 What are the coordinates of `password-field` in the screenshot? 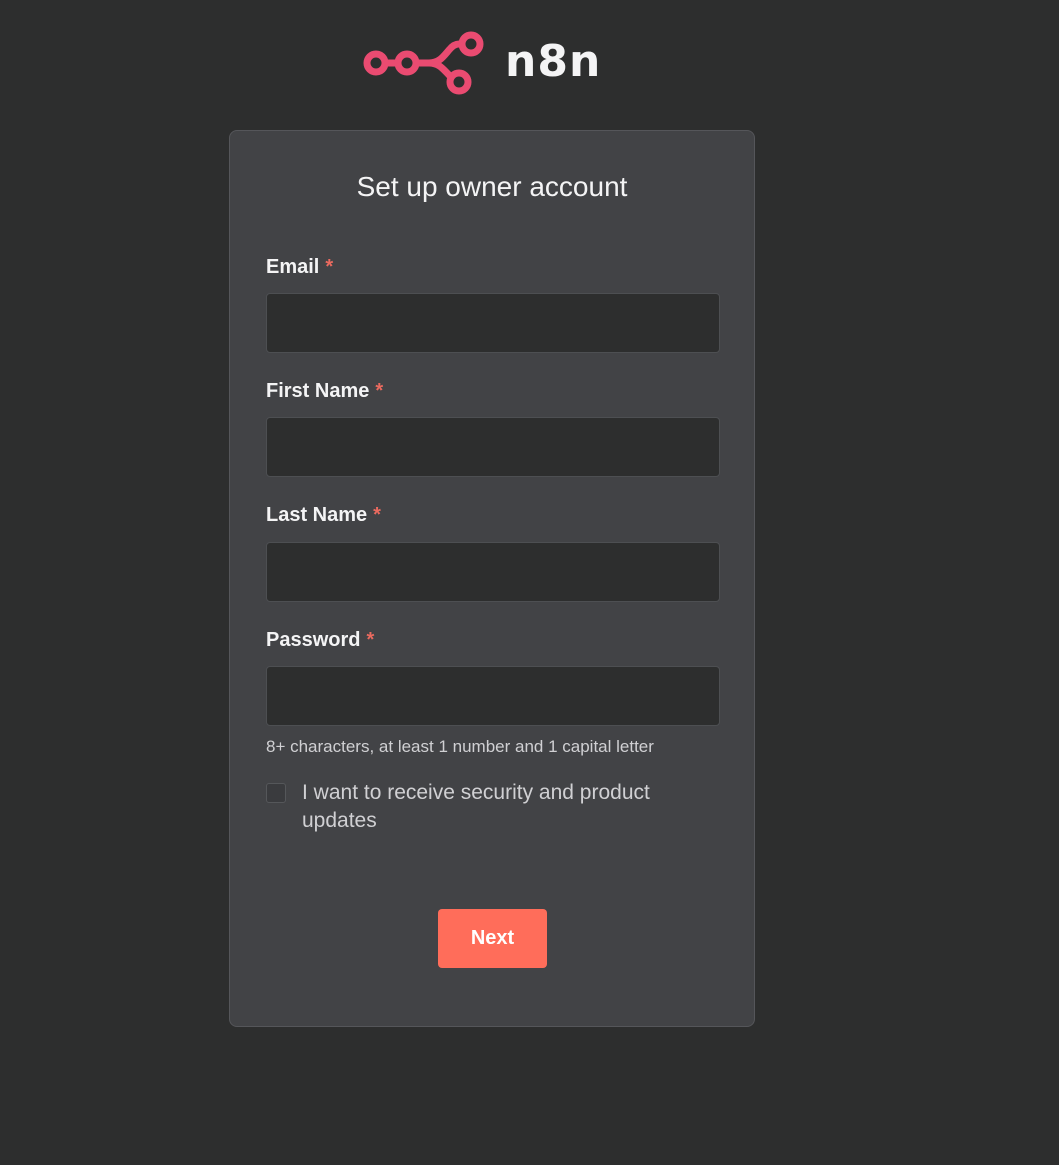 It's located at (493, 696).